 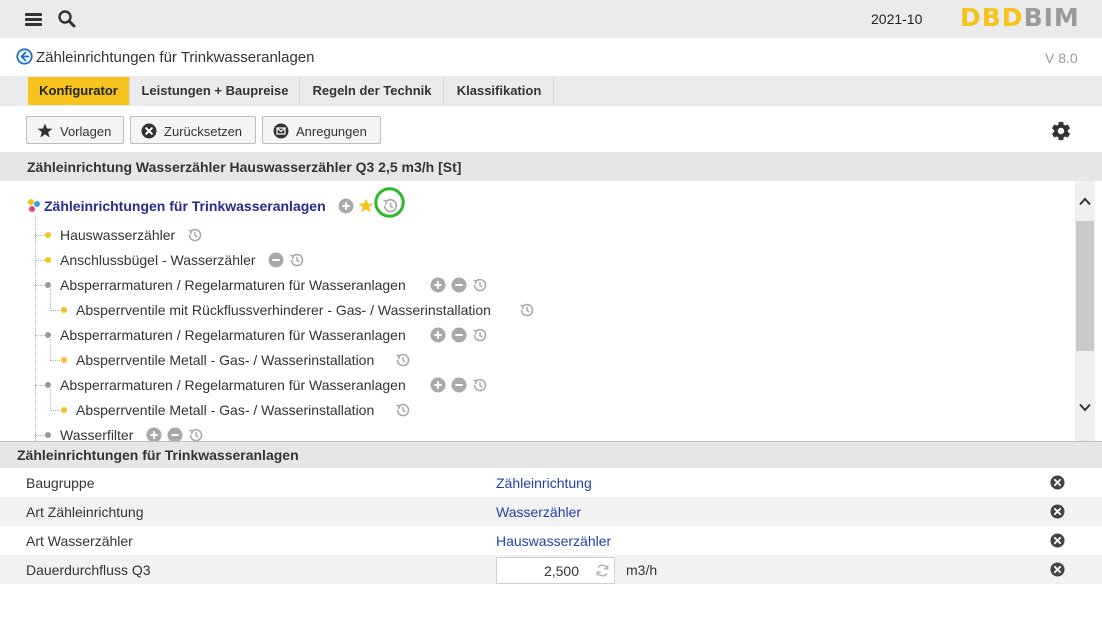 I want to click on chevron-down-icon, so click(x=1085, y=407).